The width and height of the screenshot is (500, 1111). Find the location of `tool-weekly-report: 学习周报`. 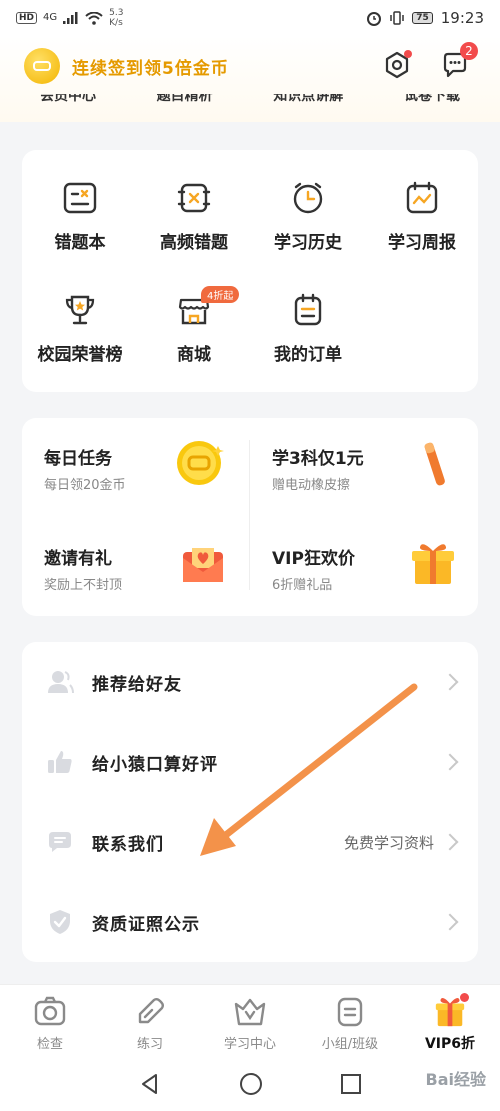

tool-weekly-report: 学习周报 is located at coordinates (422, 215).